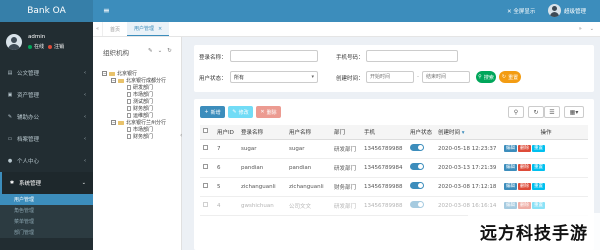  What do you see at coordinates (46, 73) in the screenshot?
I see `sidebar-item-documents: ▤ 公文管理 ‹` at bounding box center [46, 73].